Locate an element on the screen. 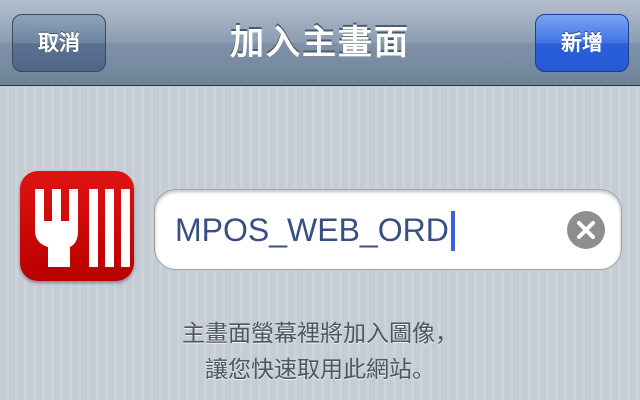 This screenshot has width=640, height=400. name-field-value: MPOS_WEB_ORD is located at coordinates (315, 230).